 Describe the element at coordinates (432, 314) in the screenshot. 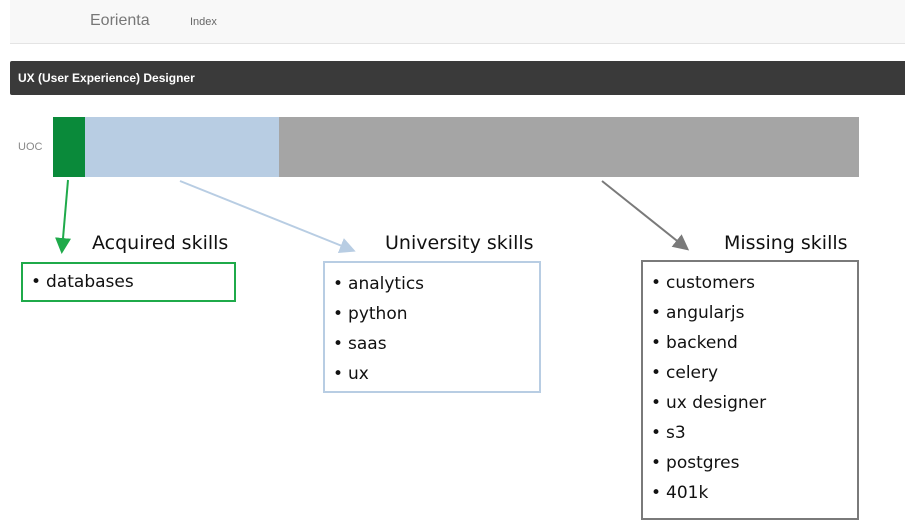

I see `skill-item: python` at that location.